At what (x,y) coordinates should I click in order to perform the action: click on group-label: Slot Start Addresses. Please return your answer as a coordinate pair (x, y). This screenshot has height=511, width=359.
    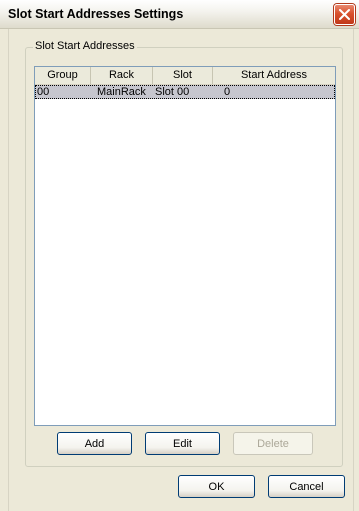
    Looking at the image, I should click on (85, 46).